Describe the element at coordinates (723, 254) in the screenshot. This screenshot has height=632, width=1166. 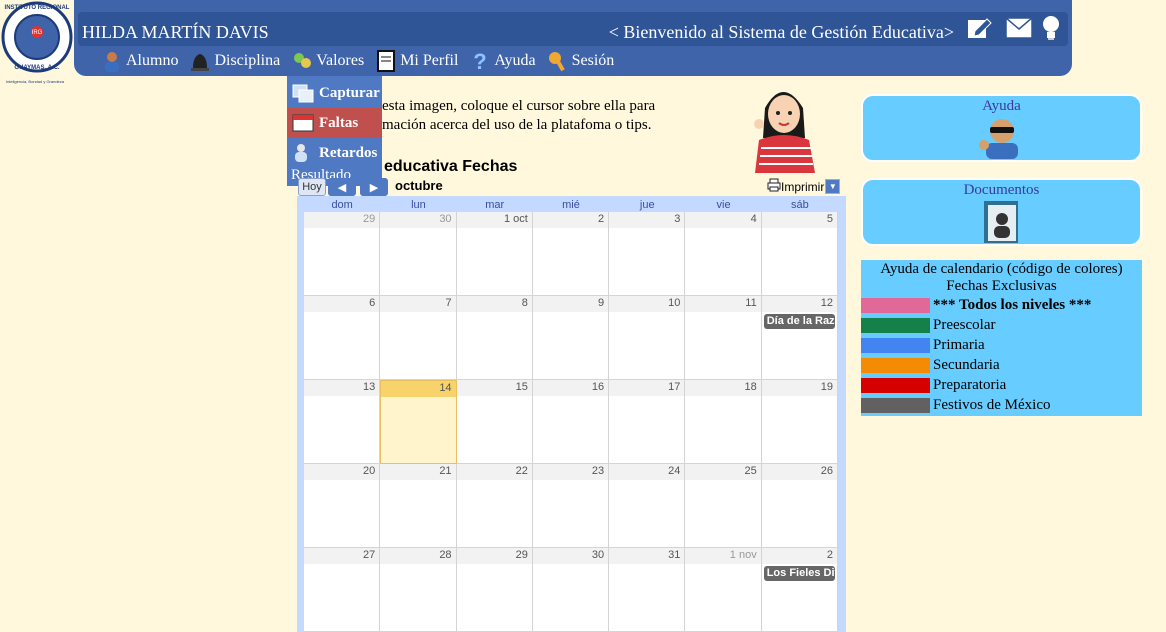
I see `calendar-day-cell: 4` at that location.